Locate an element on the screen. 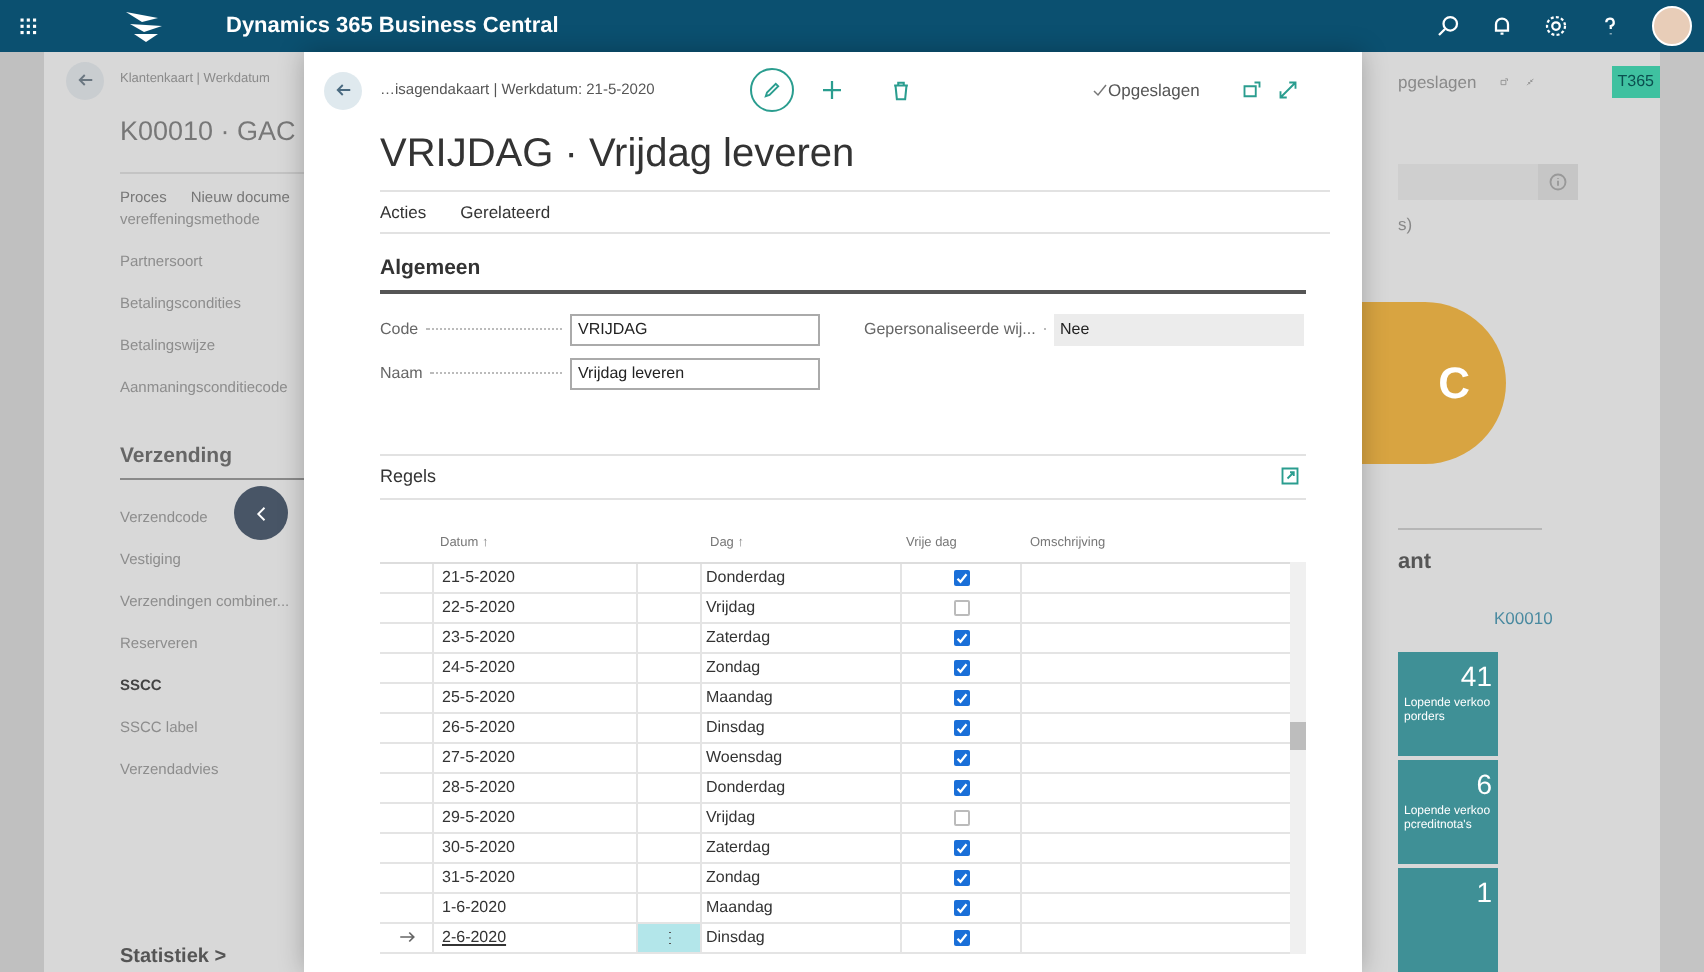  table-cell: 26-5-2020 is located at coordinates (535, 727).